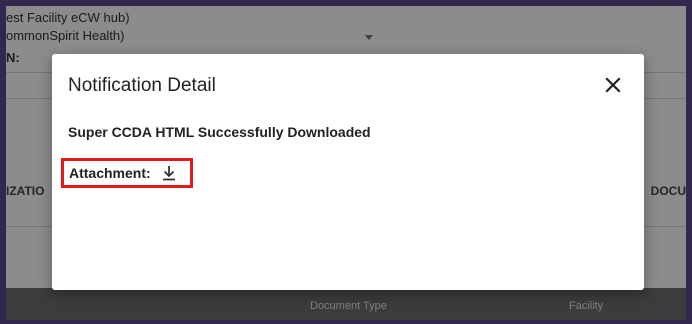 Image resolution: width=692 pixels, height=324 pixels. I want to click on dialog-title: Notification Detail, so click(142, 85).